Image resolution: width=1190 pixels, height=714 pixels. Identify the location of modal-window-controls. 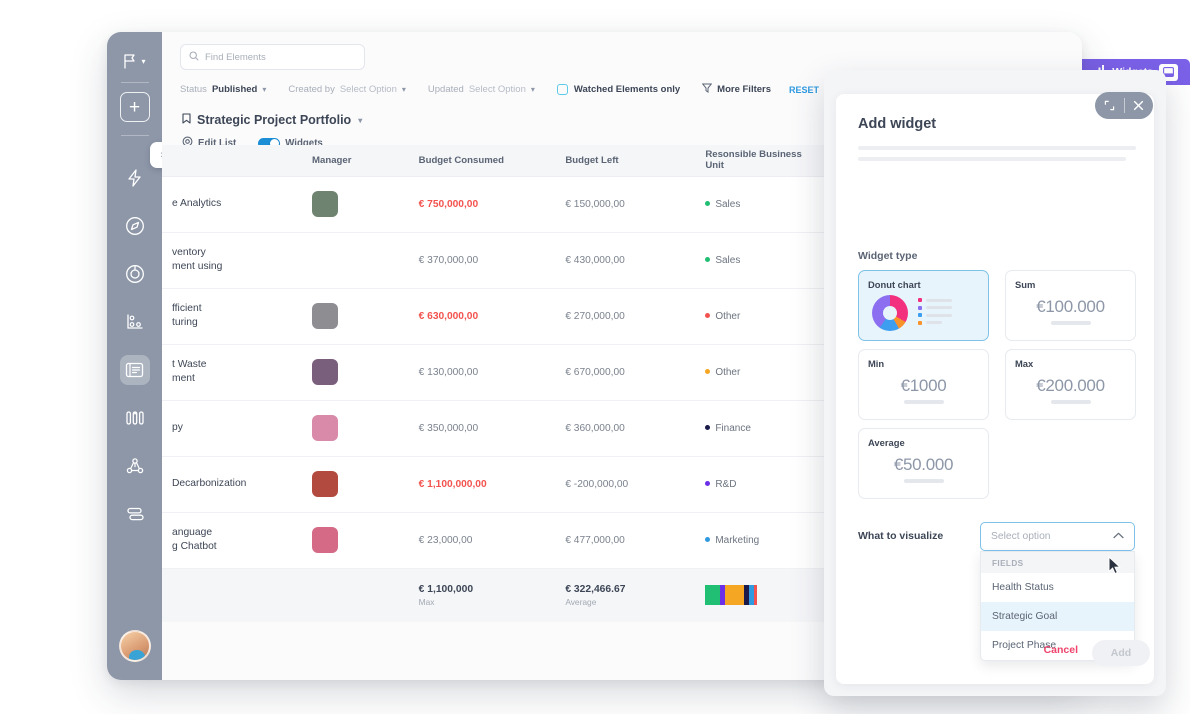
(1124, 105).